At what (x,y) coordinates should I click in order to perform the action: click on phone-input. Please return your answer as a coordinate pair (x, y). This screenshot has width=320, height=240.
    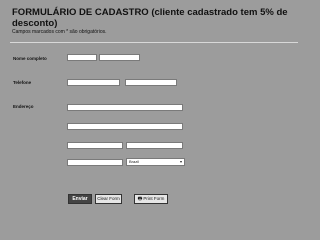
    Looking at the image, I should click on (93, 82).